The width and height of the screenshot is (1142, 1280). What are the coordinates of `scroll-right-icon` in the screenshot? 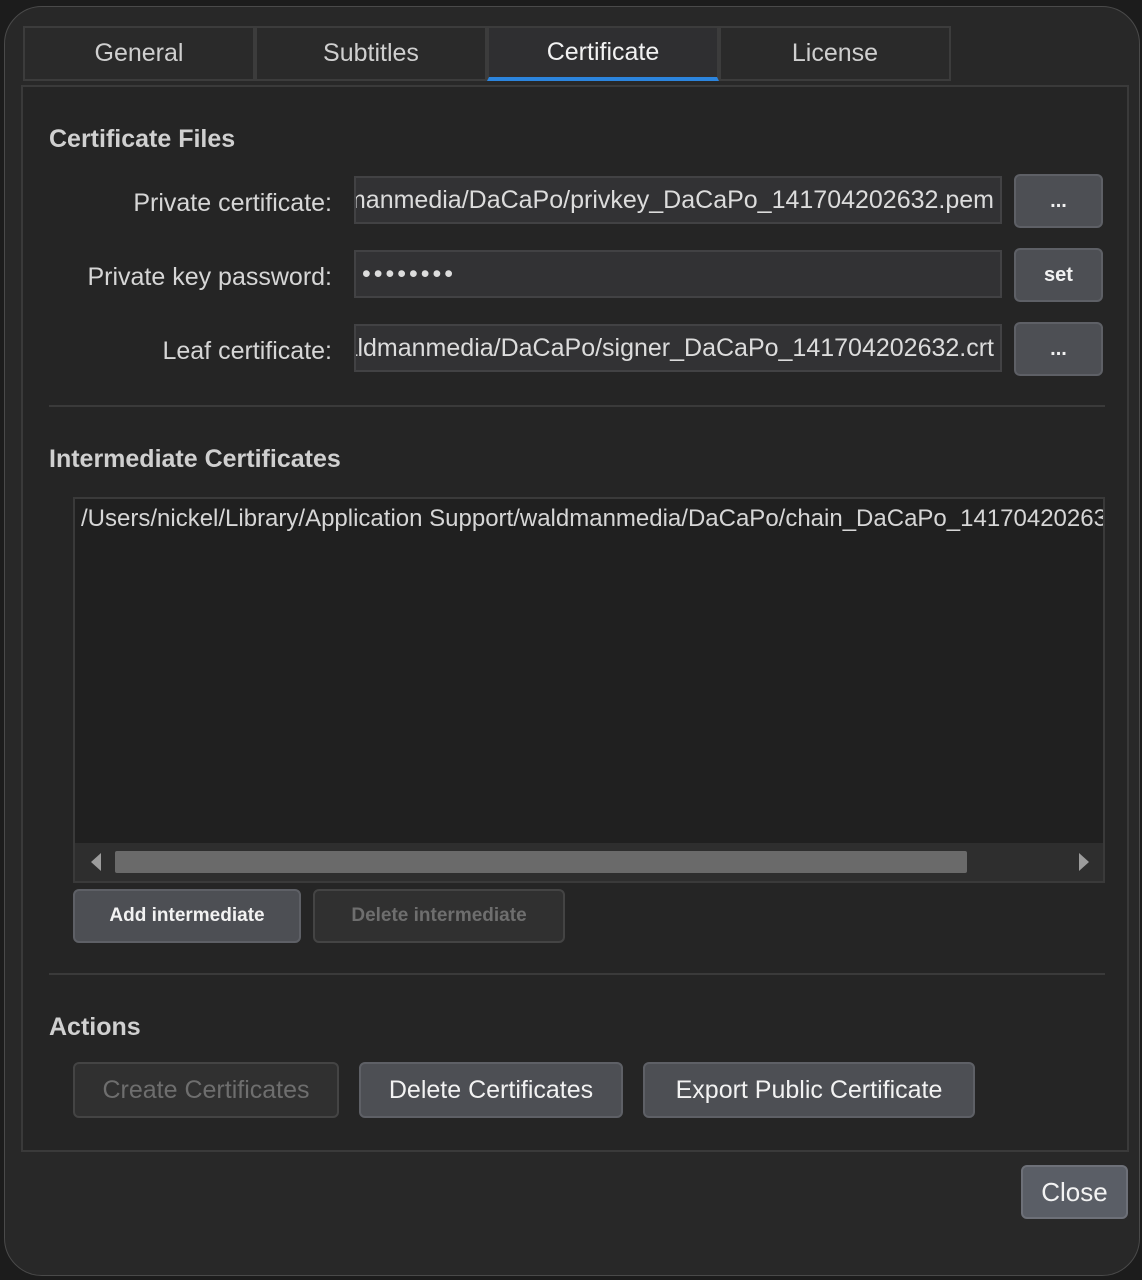 It's located at (1084, 862).